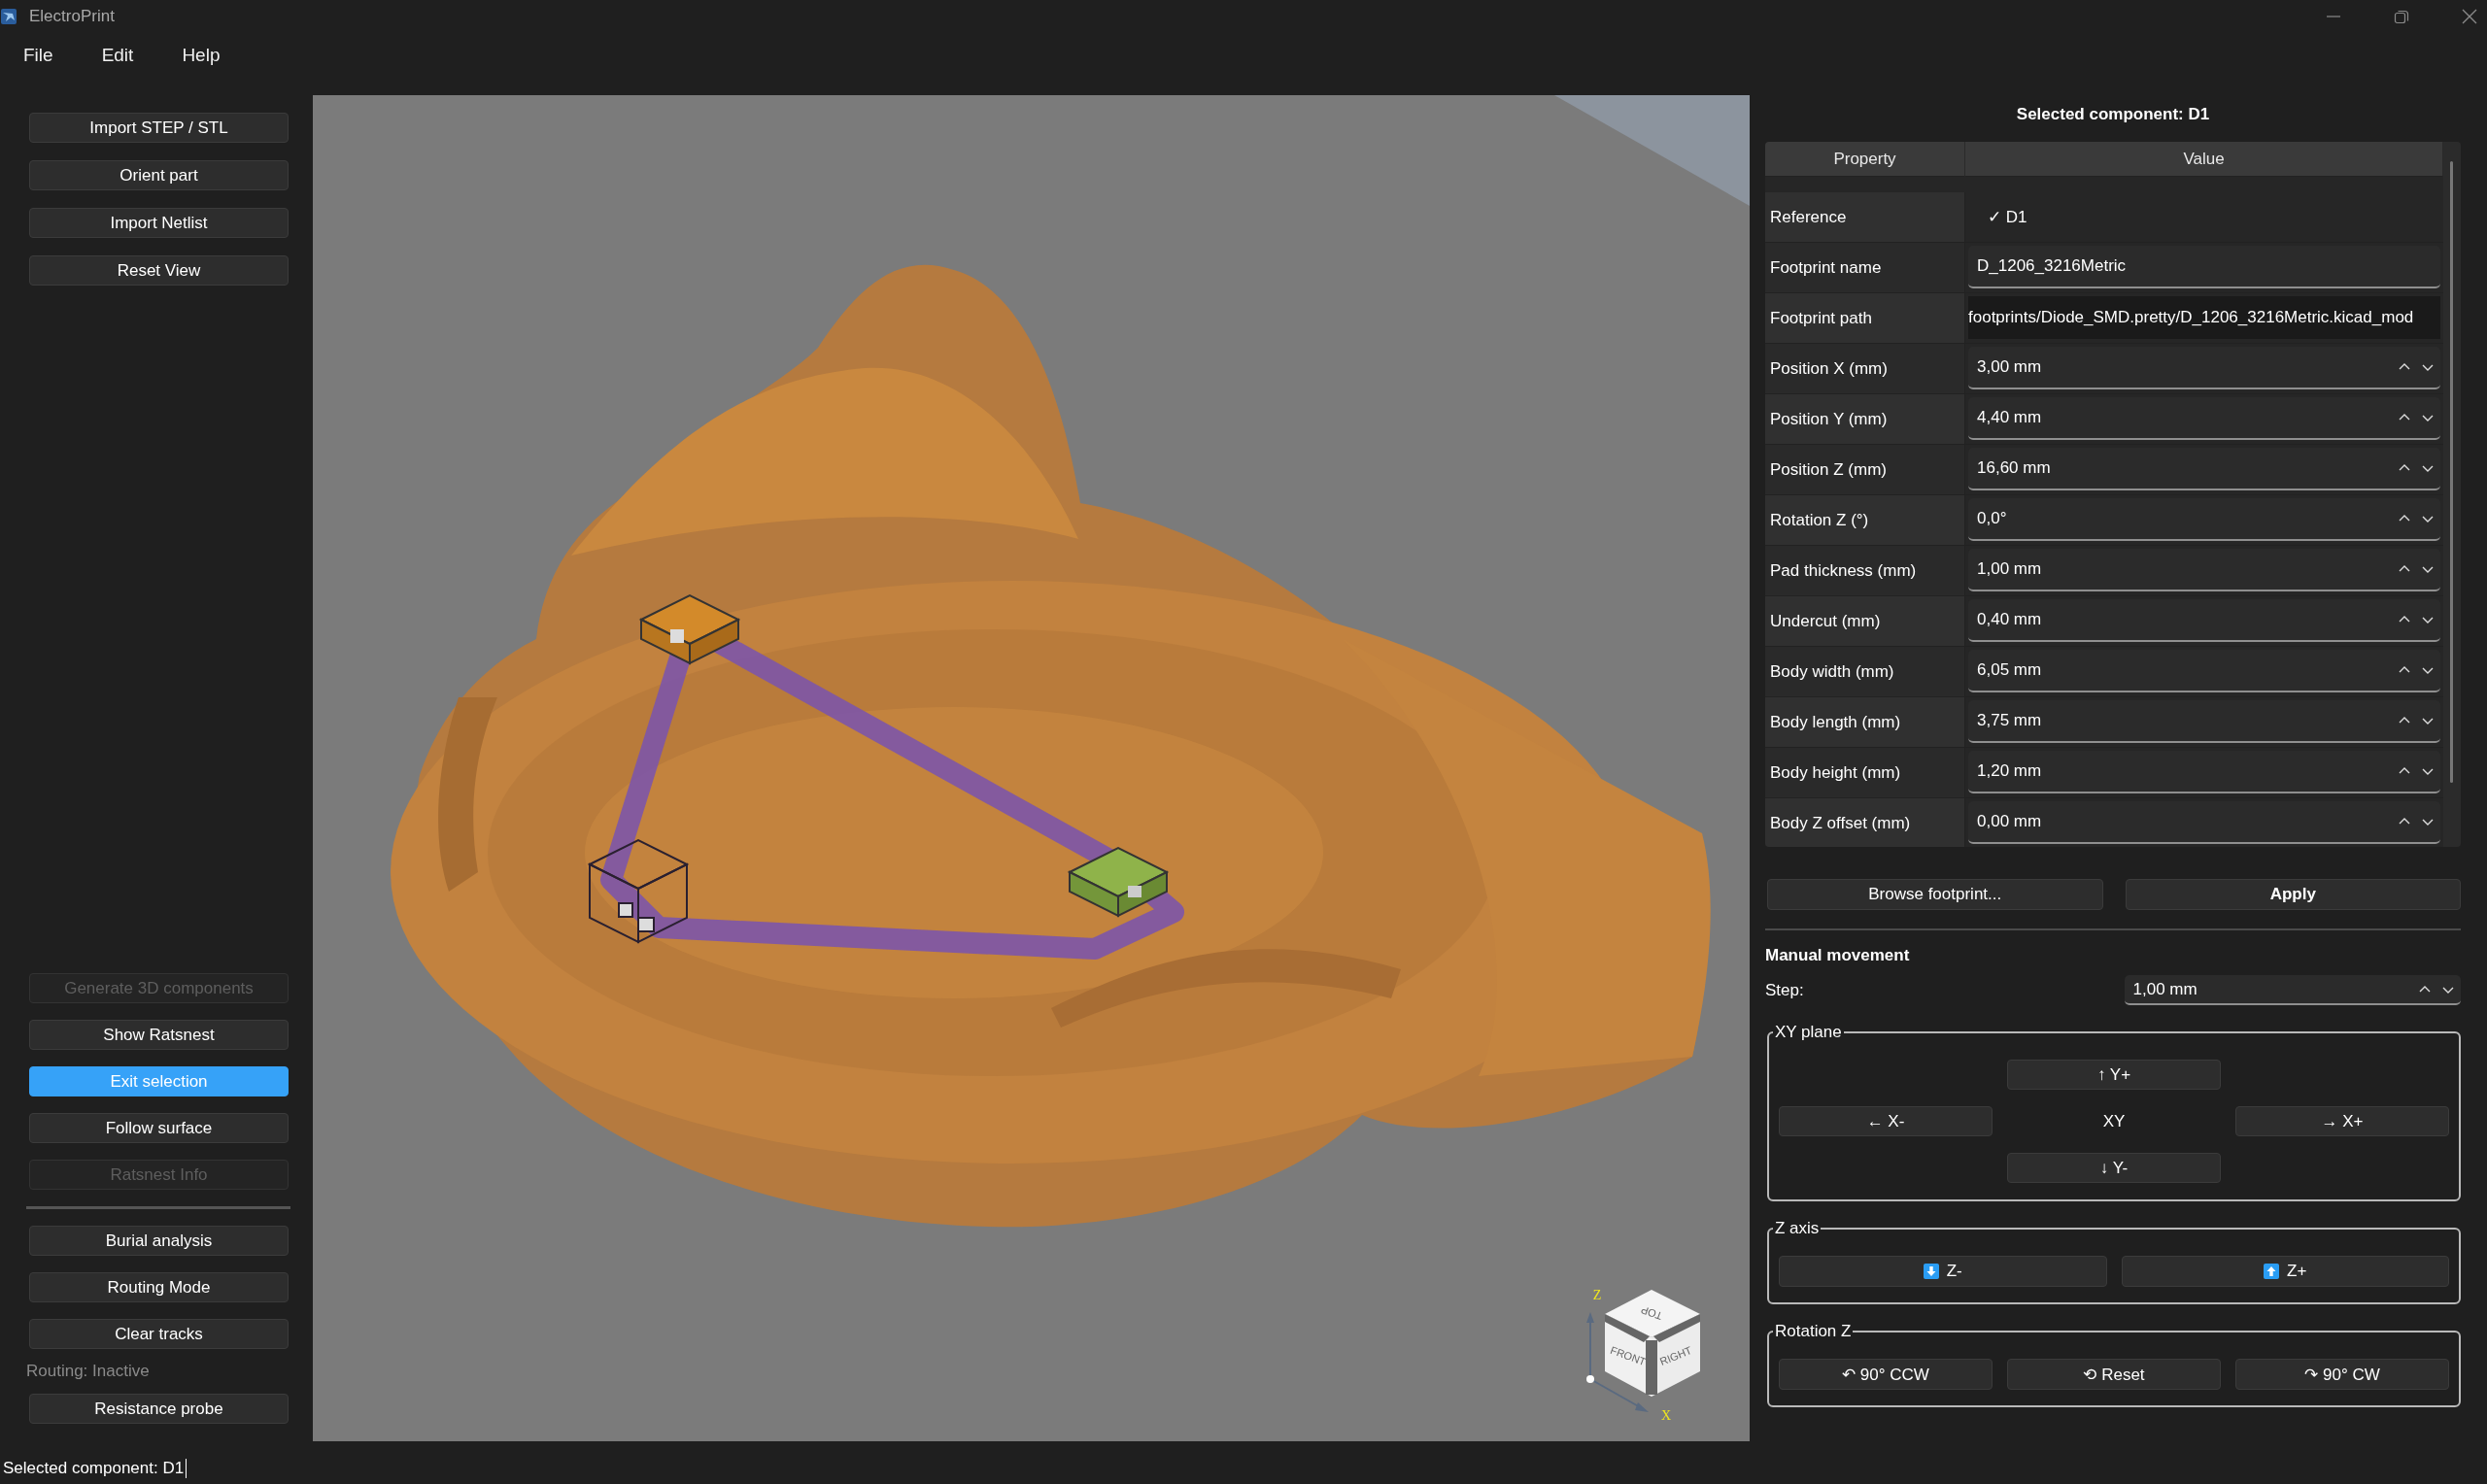 This screenshot has width=2487, height=1484. I want to click on section-title: Manual movement, so click(1838, 955).